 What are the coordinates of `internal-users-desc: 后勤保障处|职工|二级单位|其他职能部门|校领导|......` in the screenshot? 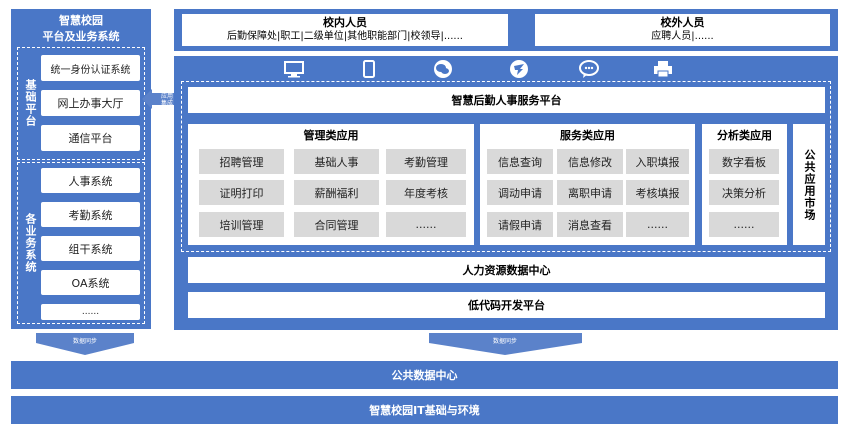 It's located at (345, 36).